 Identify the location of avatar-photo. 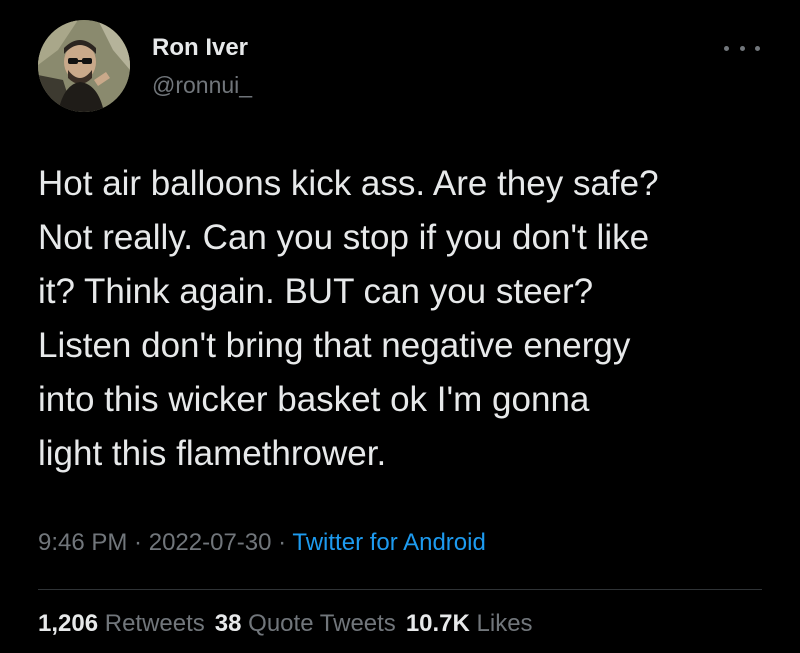
(84, 66).